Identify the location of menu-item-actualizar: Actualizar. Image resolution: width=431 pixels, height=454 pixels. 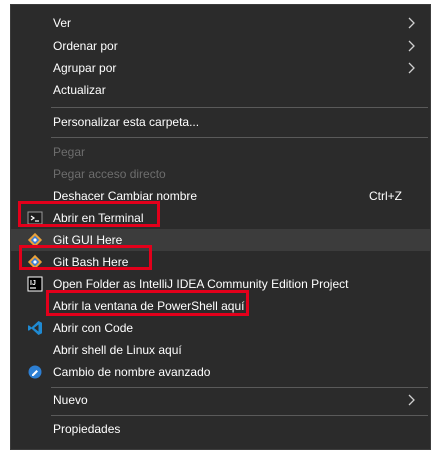
(220, 90).